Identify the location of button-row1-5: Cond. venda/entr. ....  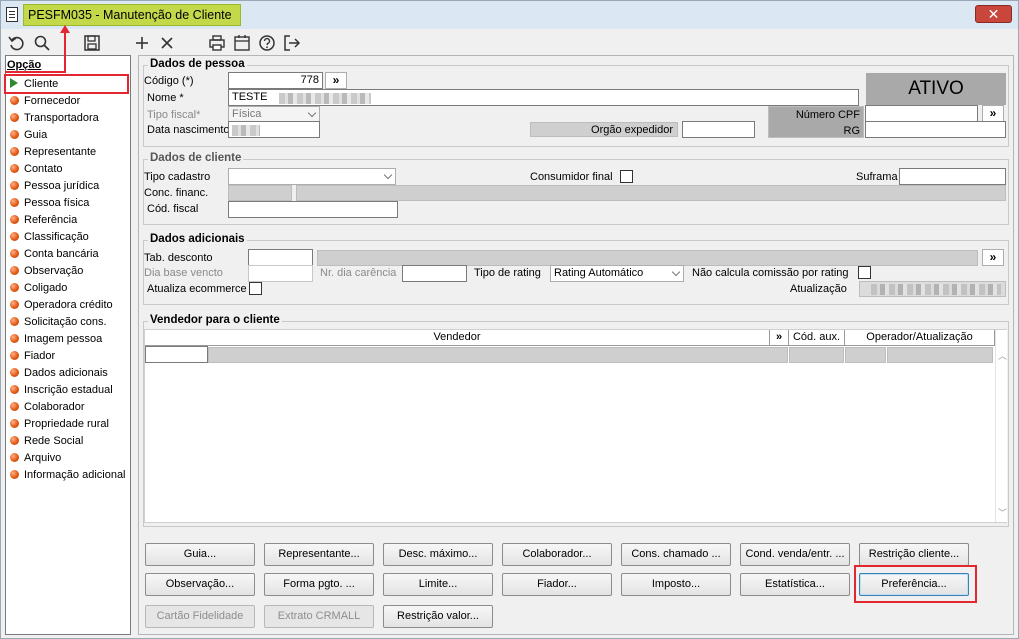
(795, 554).